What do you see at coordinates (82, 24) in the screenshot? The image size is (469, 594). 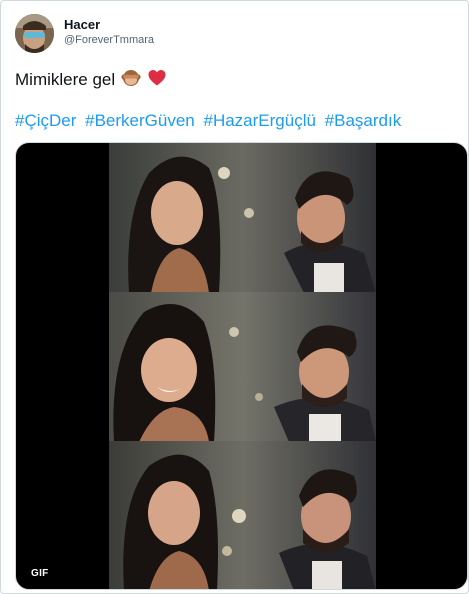 I see `author-name: Hacer` at bounding box center [82, 24].